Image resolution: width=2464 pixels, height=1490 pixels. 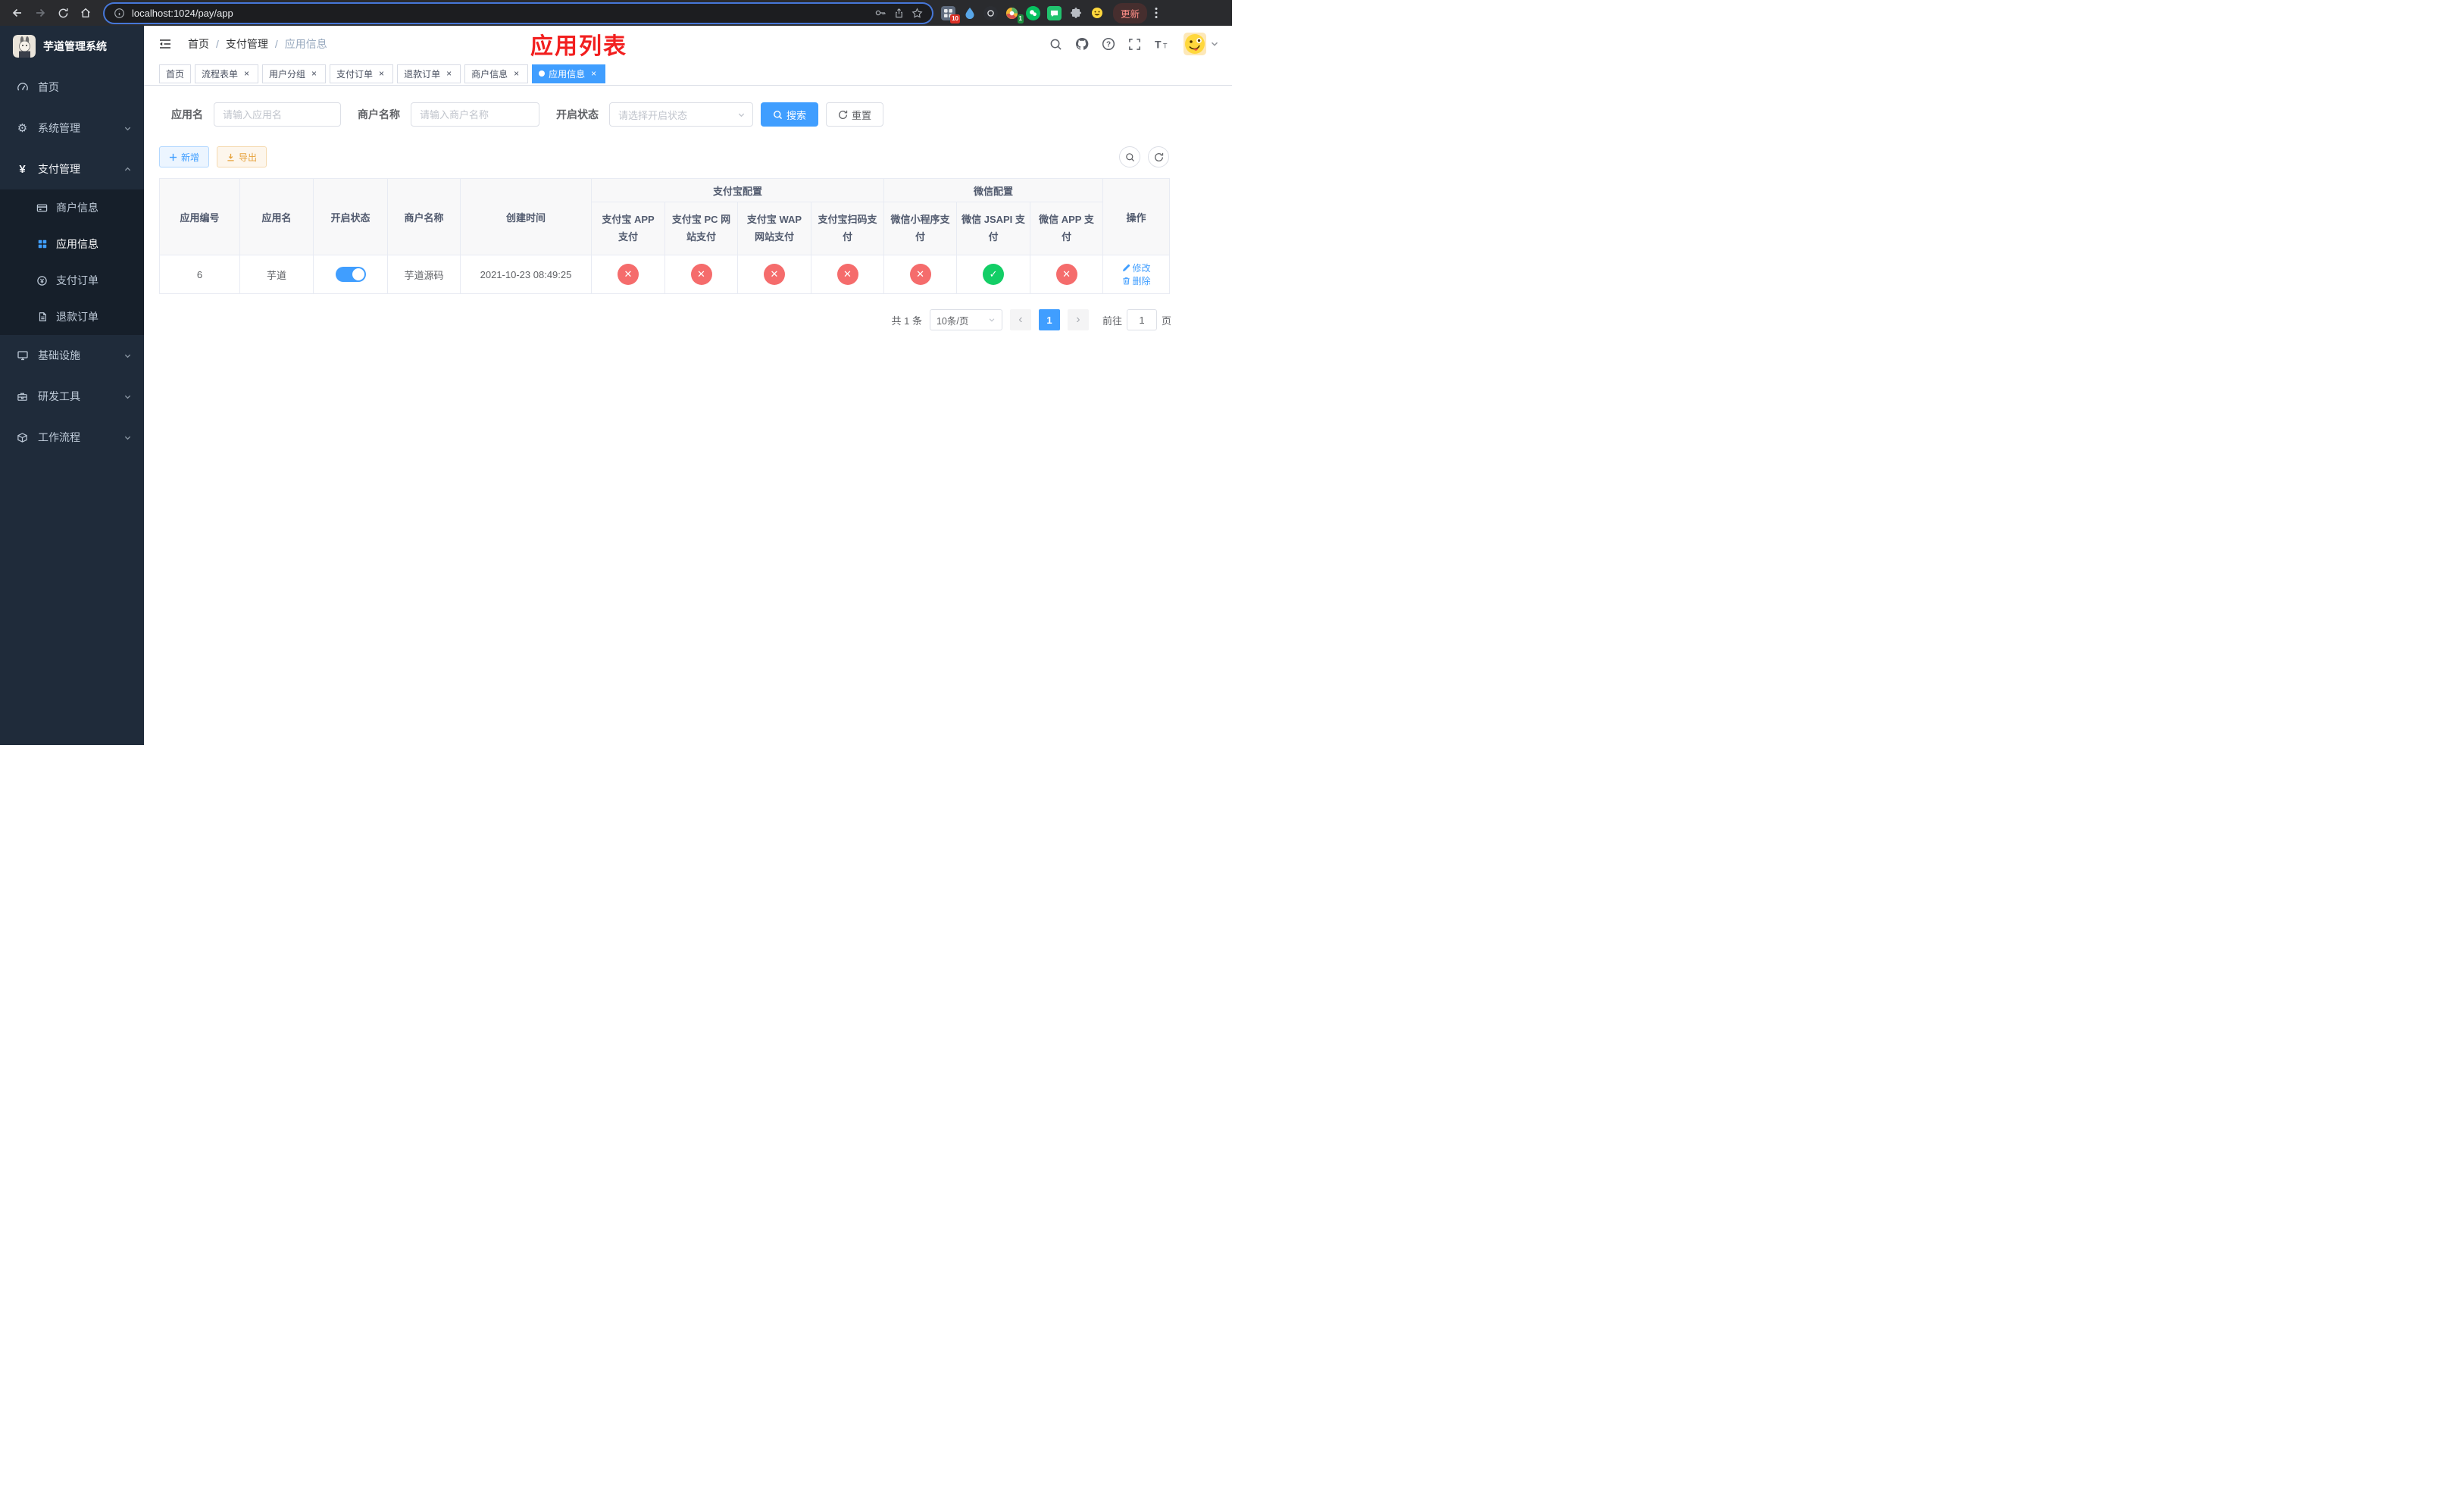 I want to click on reset-button: 重置, so click(x=855, y=114).